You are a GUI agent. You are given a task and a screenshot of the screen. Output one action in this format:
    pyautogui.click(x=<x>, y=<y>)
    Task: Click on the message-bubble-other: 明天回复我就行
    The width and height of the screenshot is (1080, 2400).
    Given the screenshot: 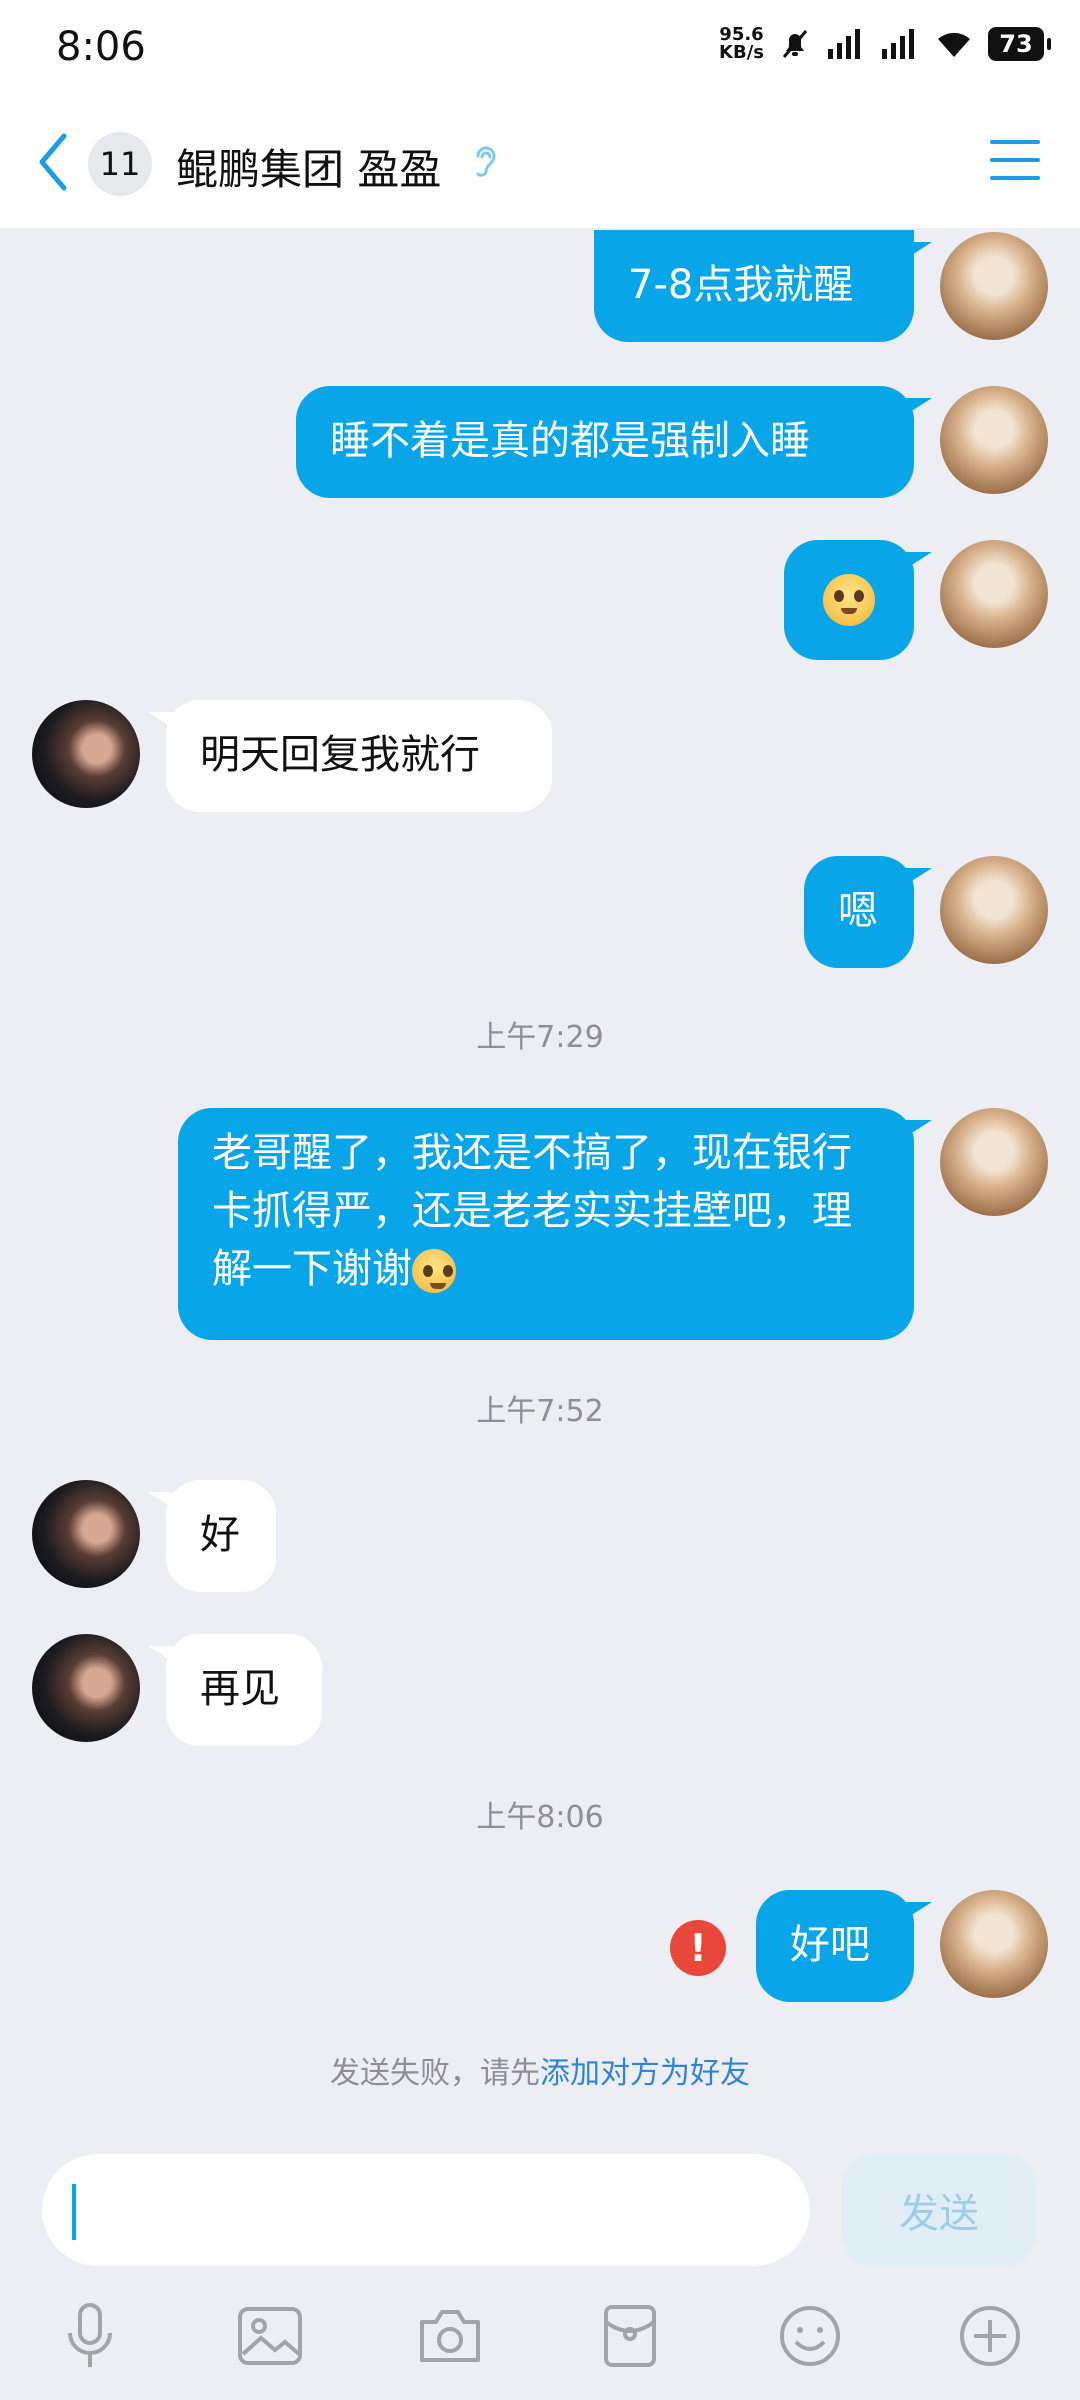 What is the action you would take?
    pyautogui.click(x=350, y=756)
    